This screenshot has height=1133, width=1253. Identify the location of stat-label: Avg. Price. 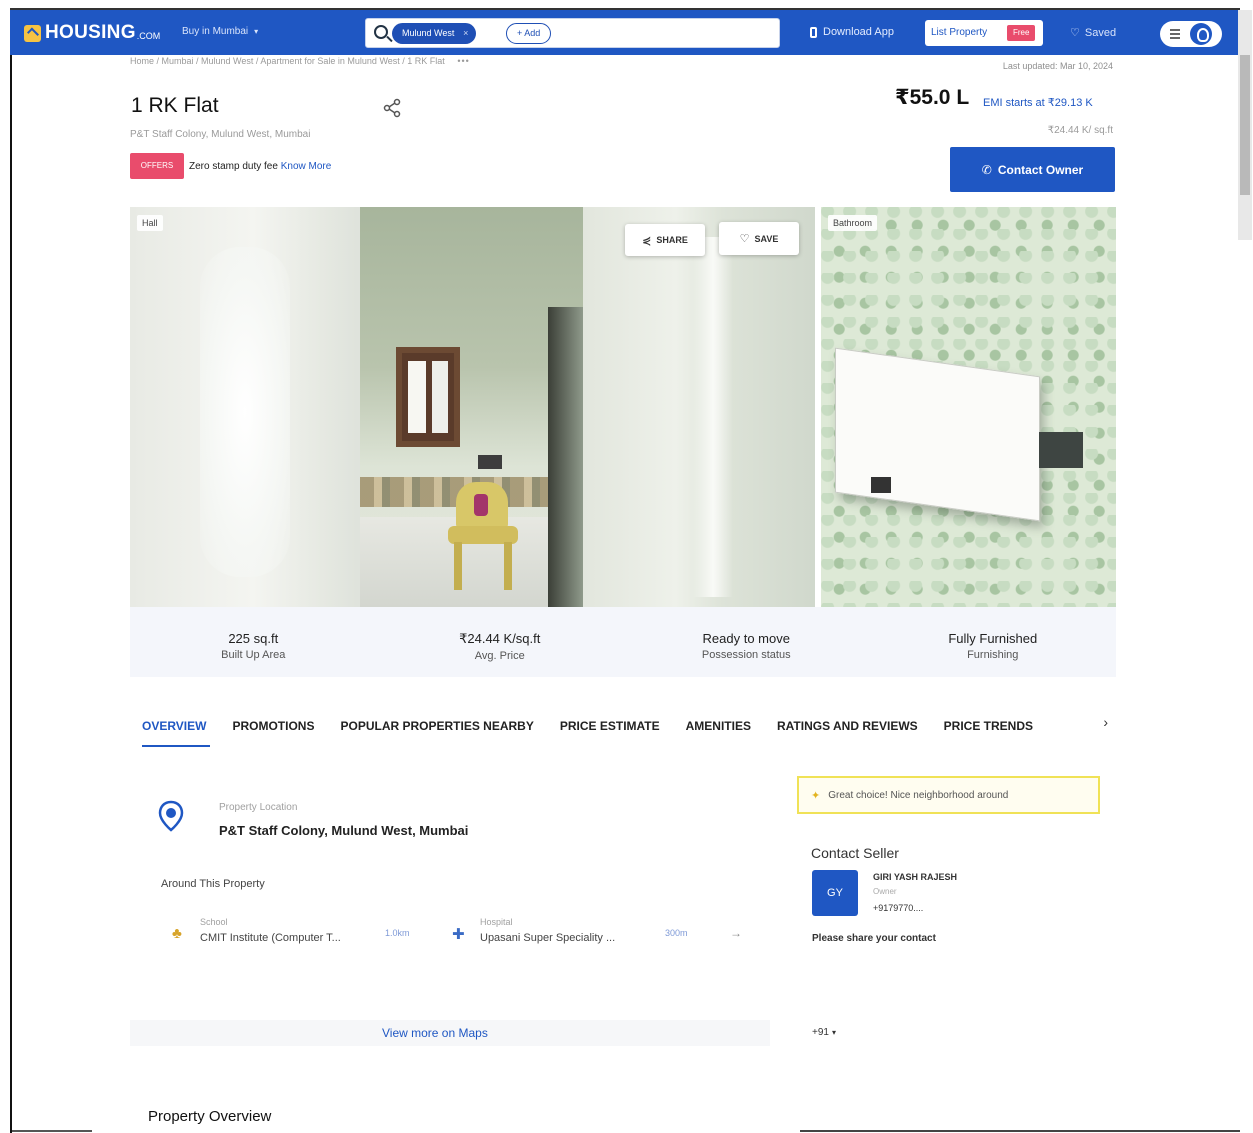
(499, 656).